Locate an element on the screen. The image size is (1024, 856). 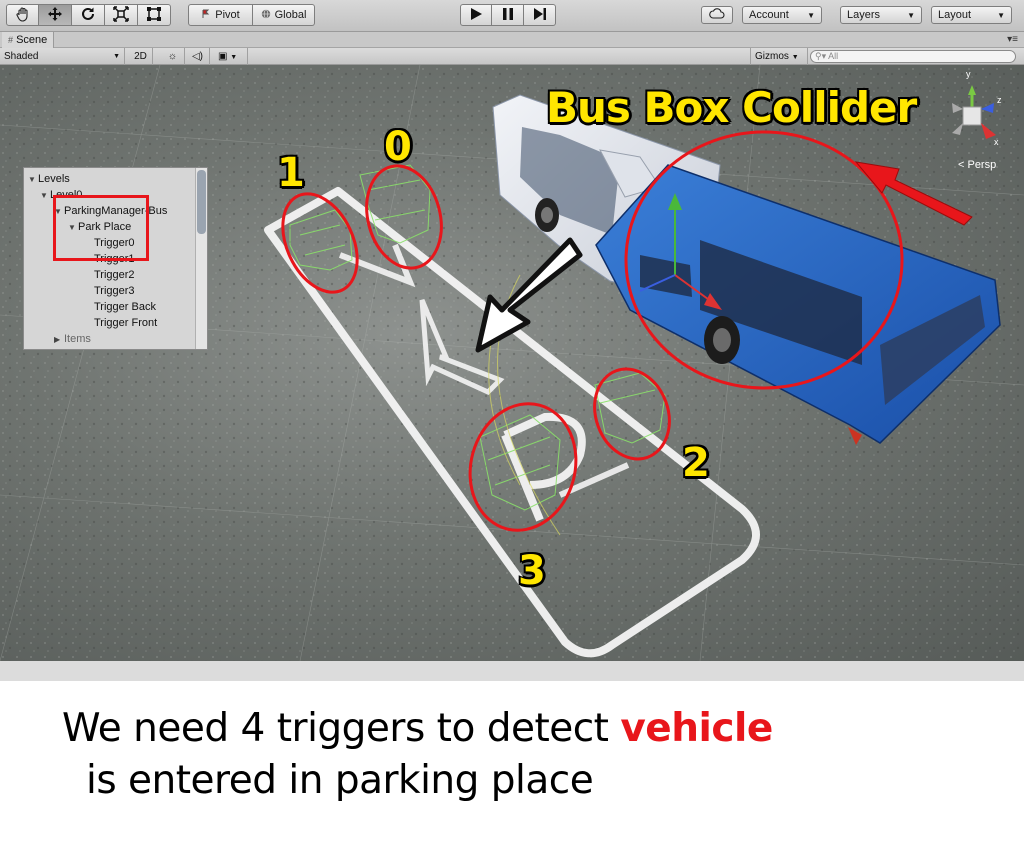
shading-caret-icon: ▼ is located at coordinates (116, 56).